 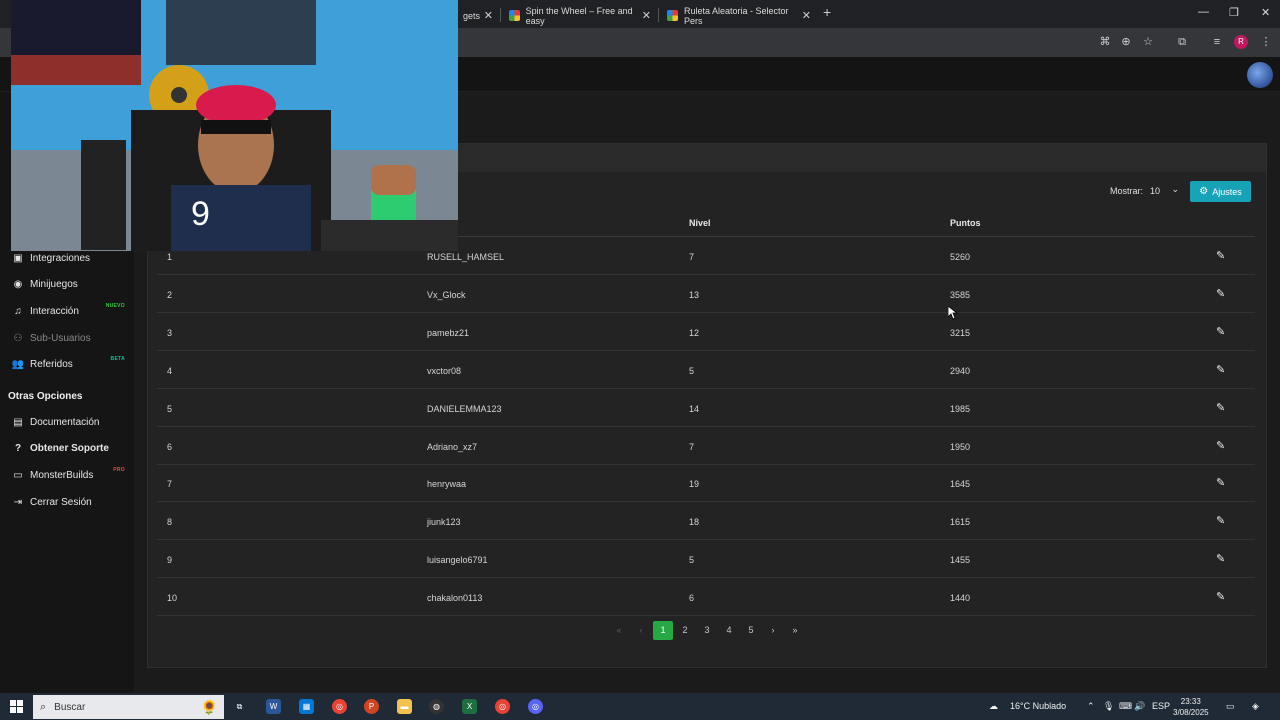 I want to click on tray-chevron-icon: ⌃, so click(x=1091, y=706).